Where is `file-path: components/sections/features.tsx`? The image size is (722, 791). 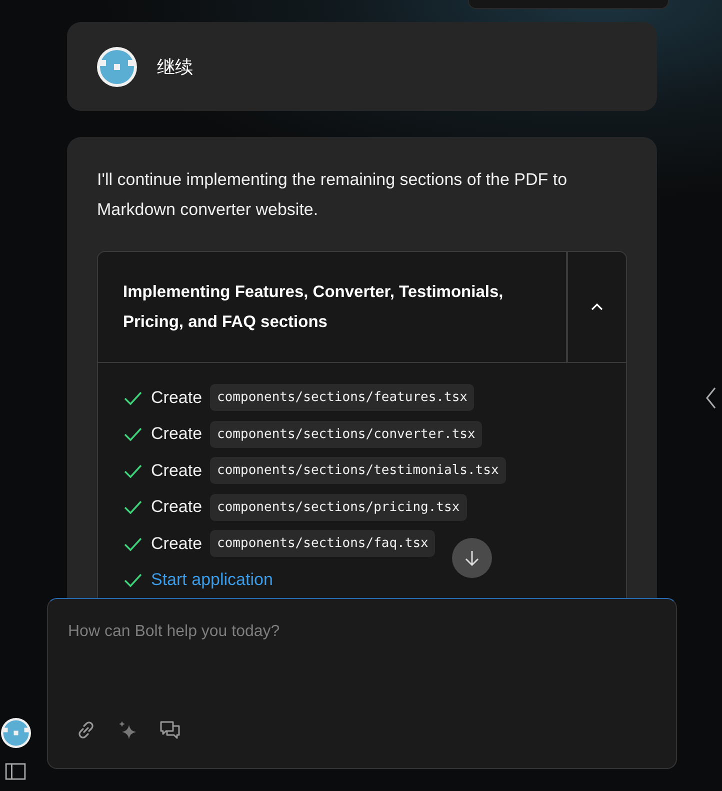
file-path: components/sections/features.tsx is located at coordinates (342, 398).